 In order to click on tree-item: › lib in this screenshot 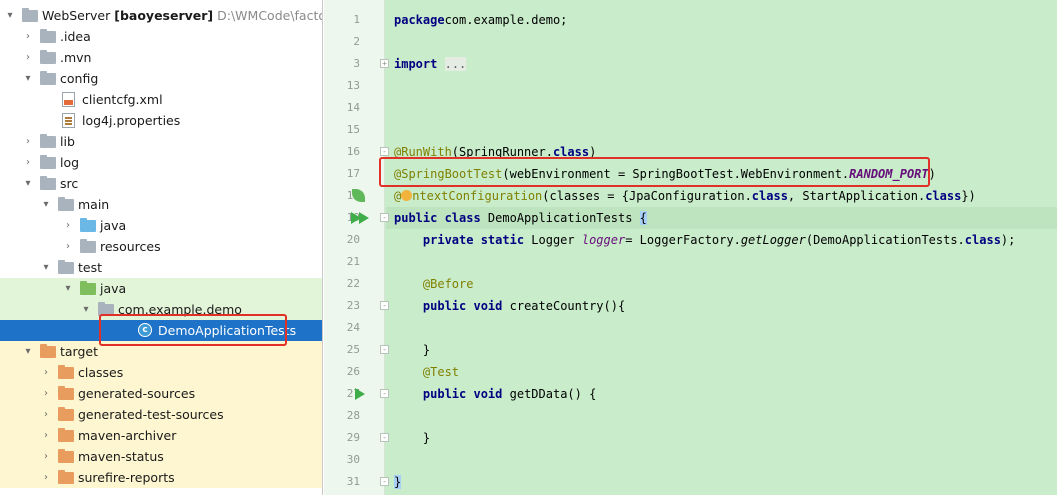, I will do `click(161, 141)`.